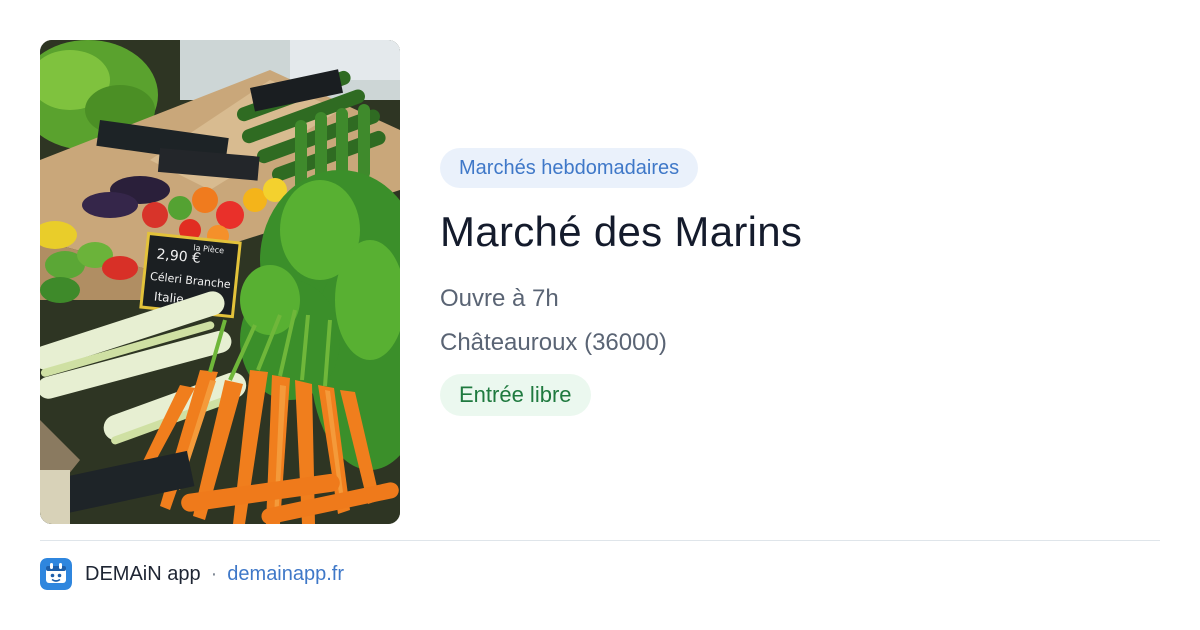  Describe the element at coordinates (143, 573) in the screenshot. I see `app-name: DEMAiN app` at that location.